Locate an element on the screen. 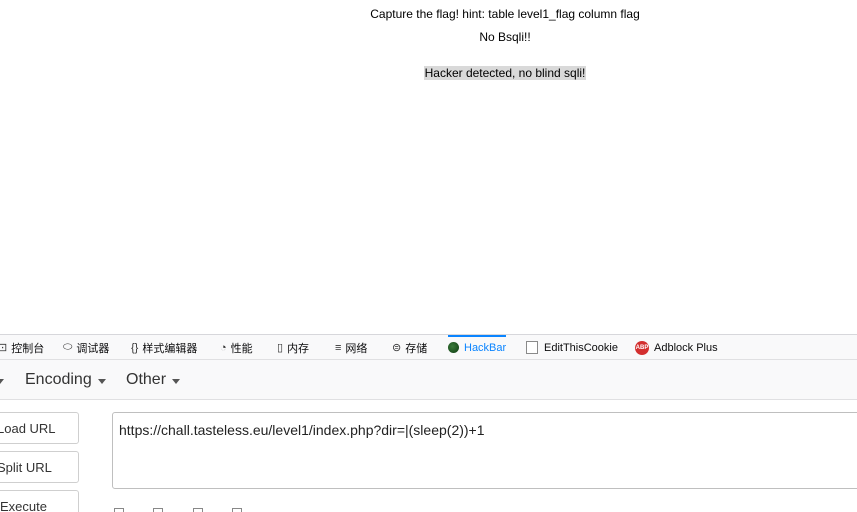  execute-label: Execute is located at coordinates (23, 505).